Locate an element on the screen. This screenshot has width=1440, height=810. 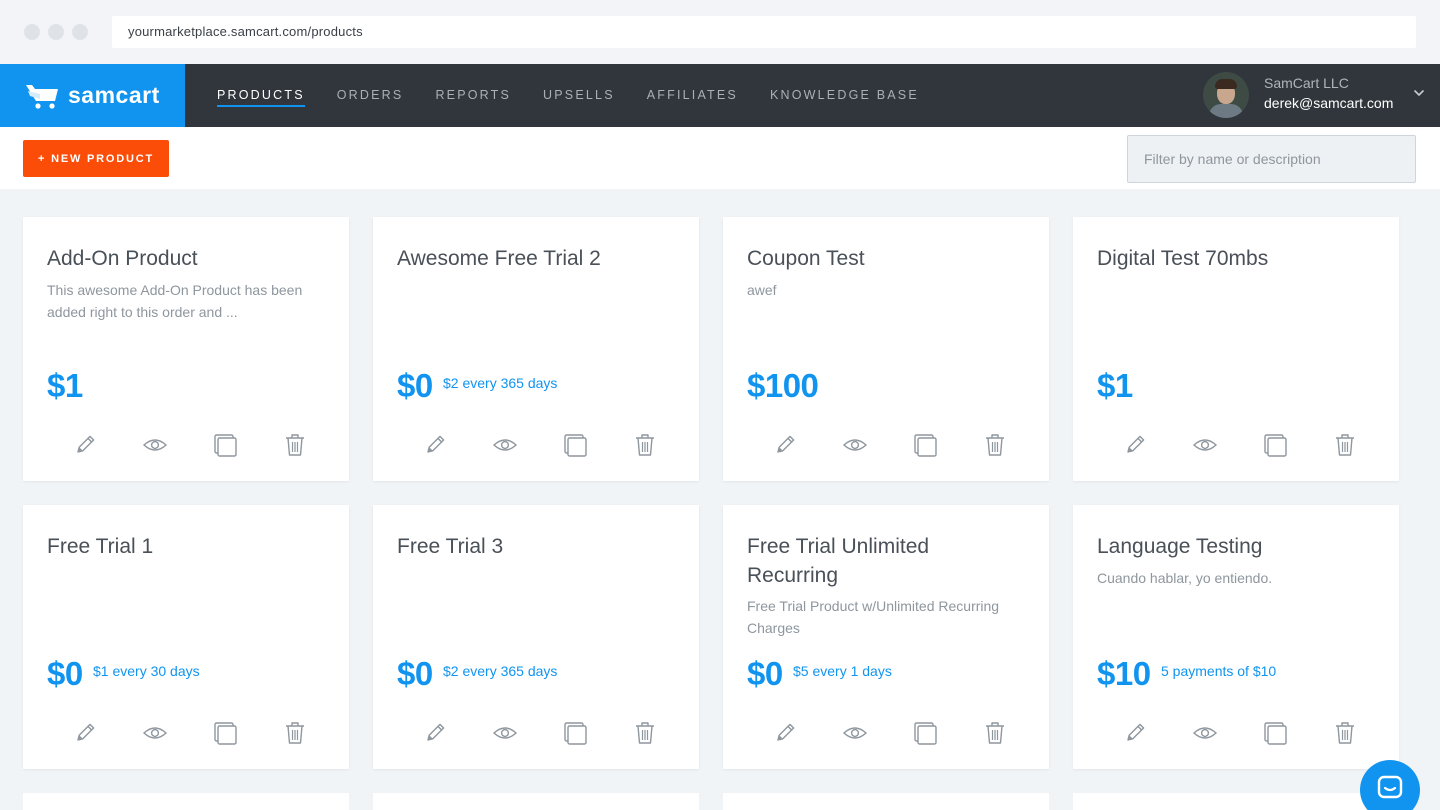
nav-item-affiliates: AFFILIATES is located at coordinates (692, 95).